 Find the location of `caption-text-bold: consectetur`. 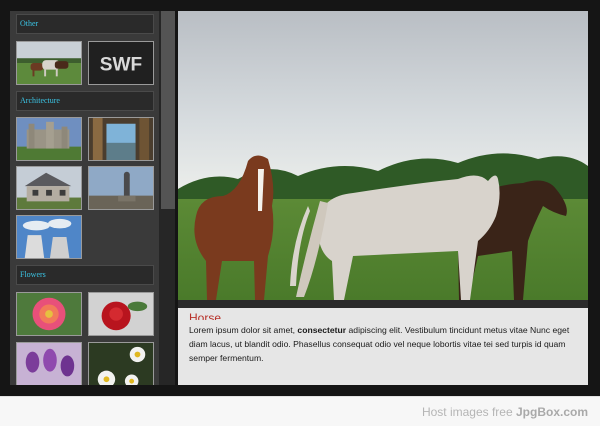

caption-text-bold: consectetur is located at coordinates (322, 330).